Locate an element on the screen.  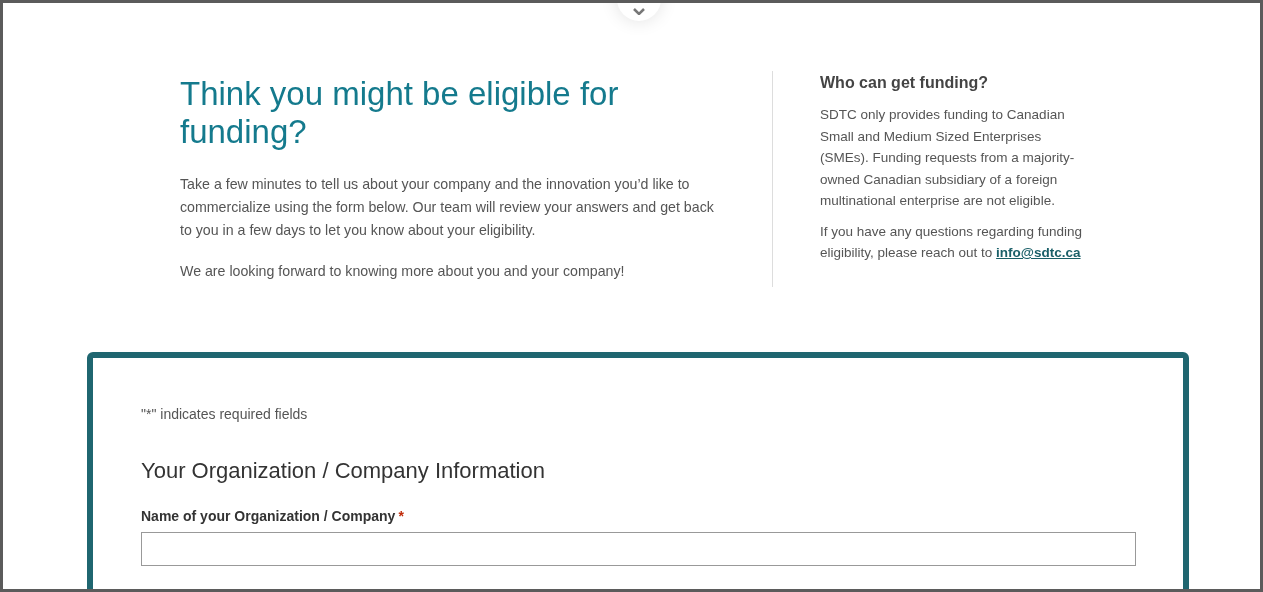
required-asterisk: * is located at coordinates (401, 516).